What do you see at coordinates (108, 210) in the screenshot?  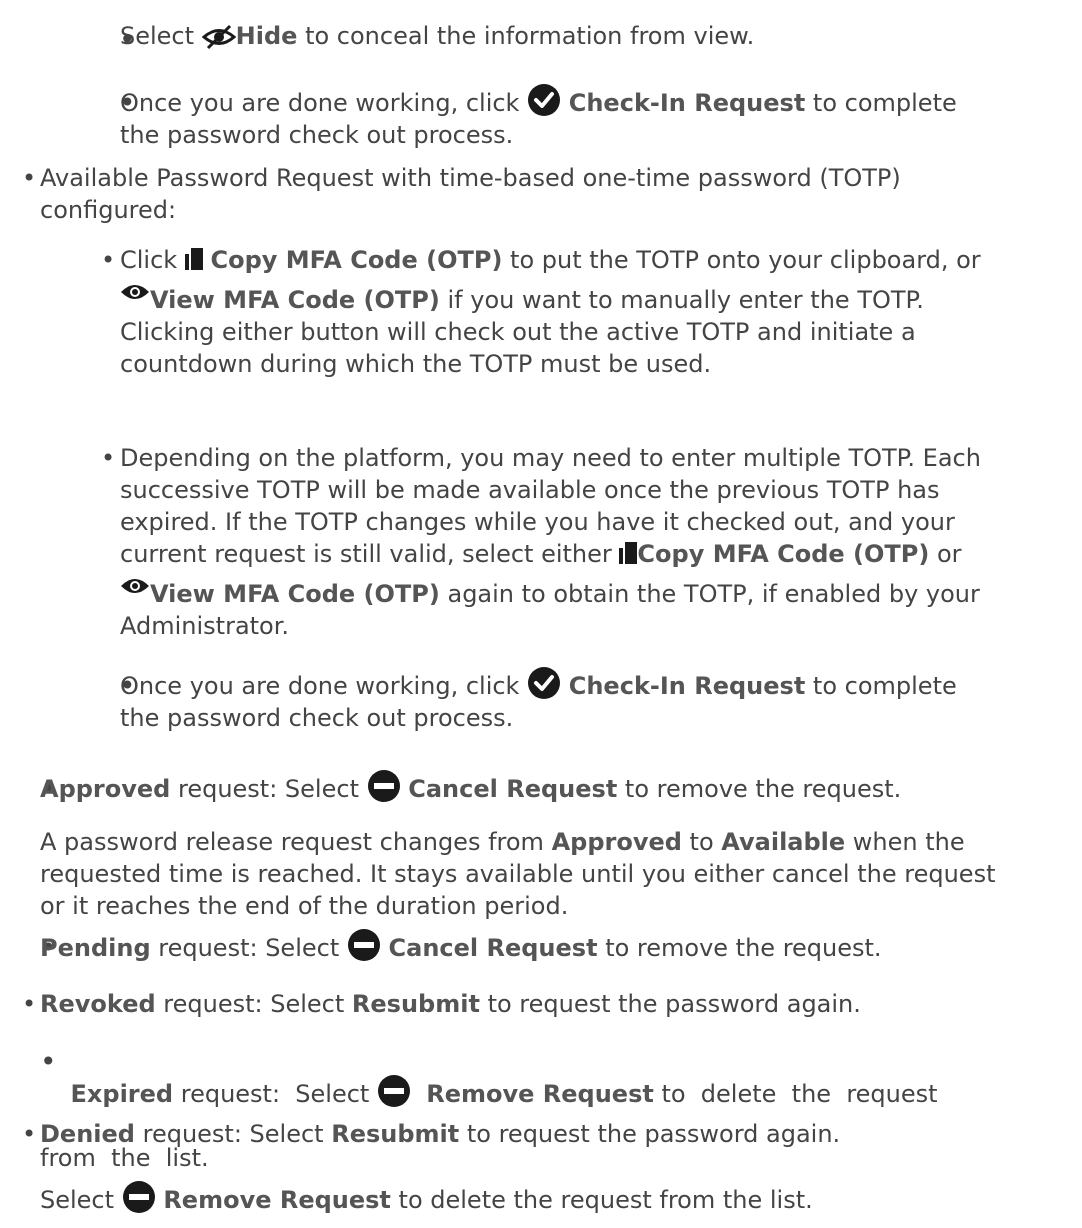 I see `item-text: configured:` at bounding box center [108, 210].